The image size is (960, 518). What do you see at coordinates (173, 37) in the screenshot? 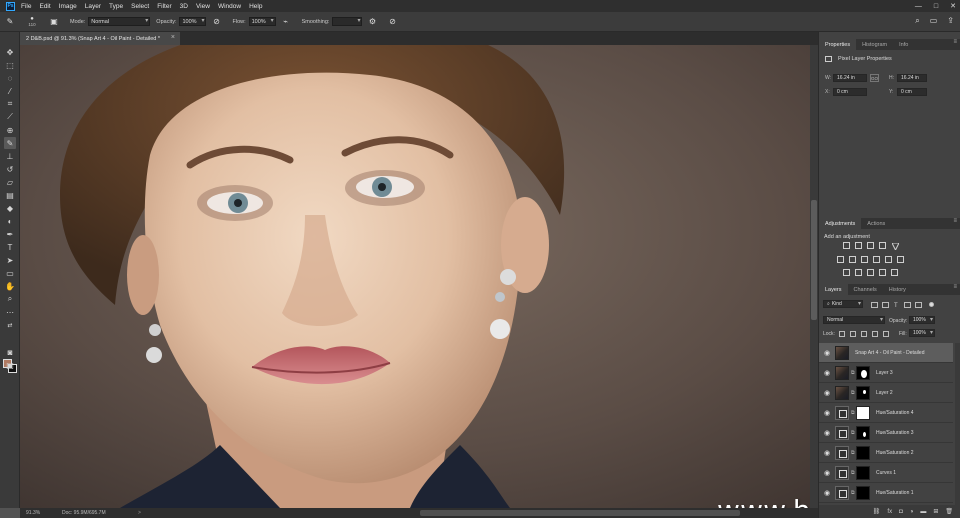
I see `close-tab-icon: ×` at bounding box center [173, 37].